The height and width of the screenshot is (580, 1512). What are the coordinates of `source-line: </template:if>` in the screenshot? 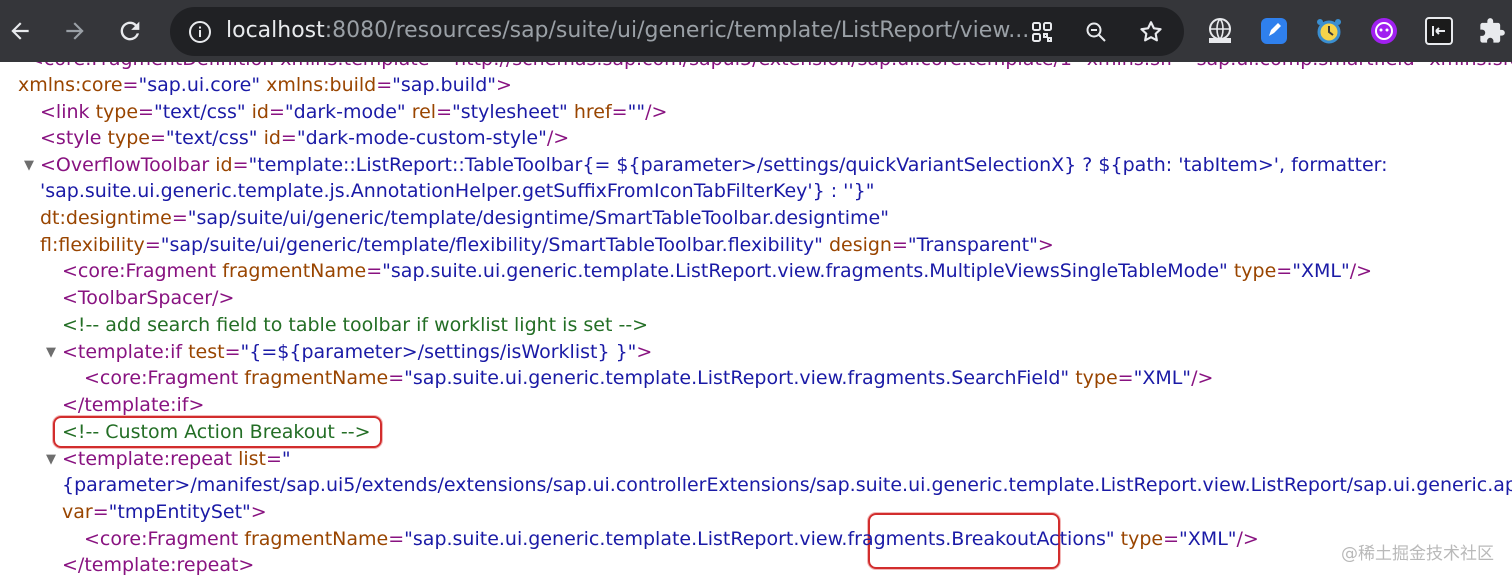 It's located at (133, 405).